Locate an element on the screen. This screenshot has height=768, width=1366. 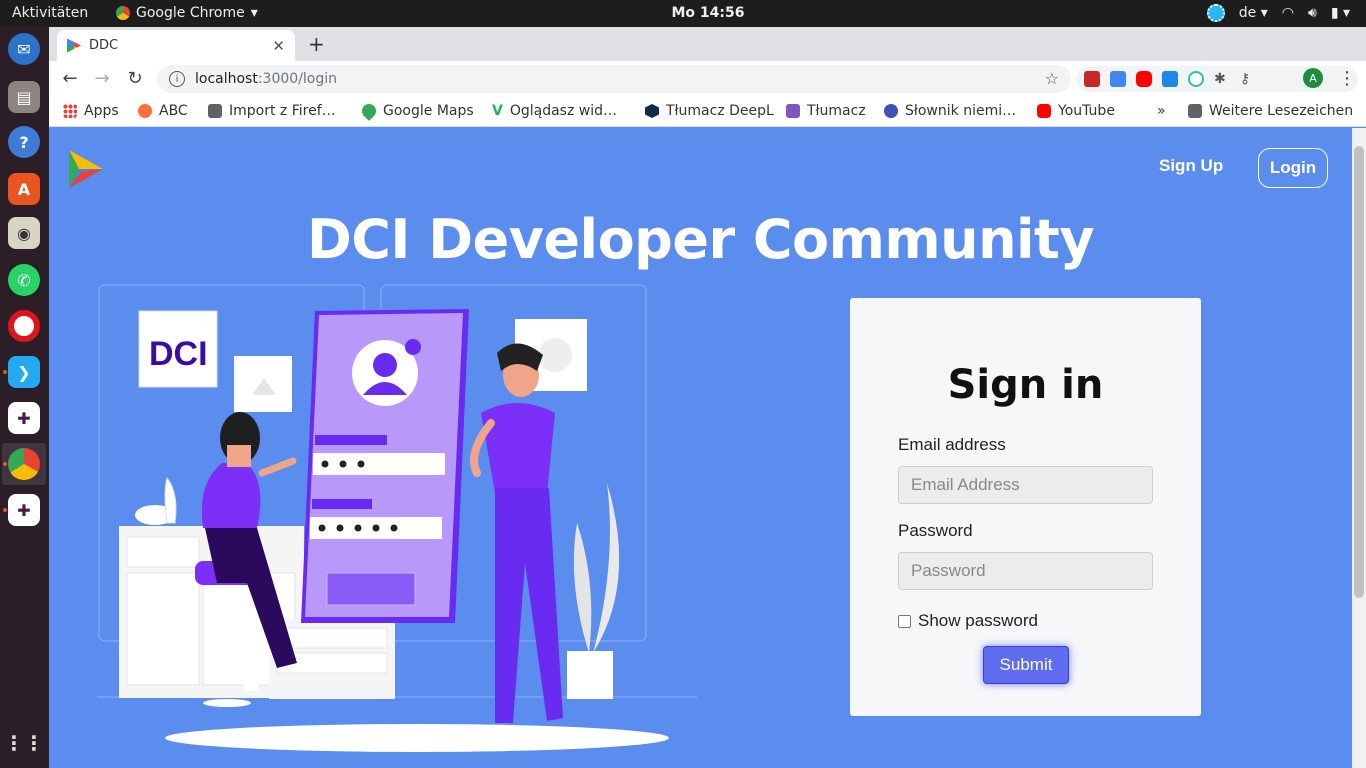
password-input is located at coordinates (1025, 571).